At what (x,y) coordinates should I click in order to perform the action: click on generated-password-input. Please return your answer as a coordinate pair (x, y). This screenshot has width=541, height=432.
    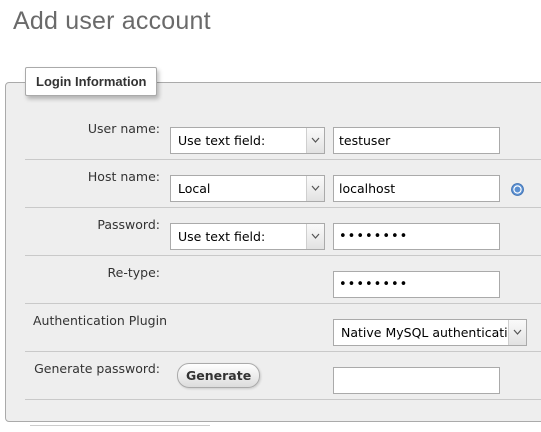
    Looking at the image, I should click on (416, 380).